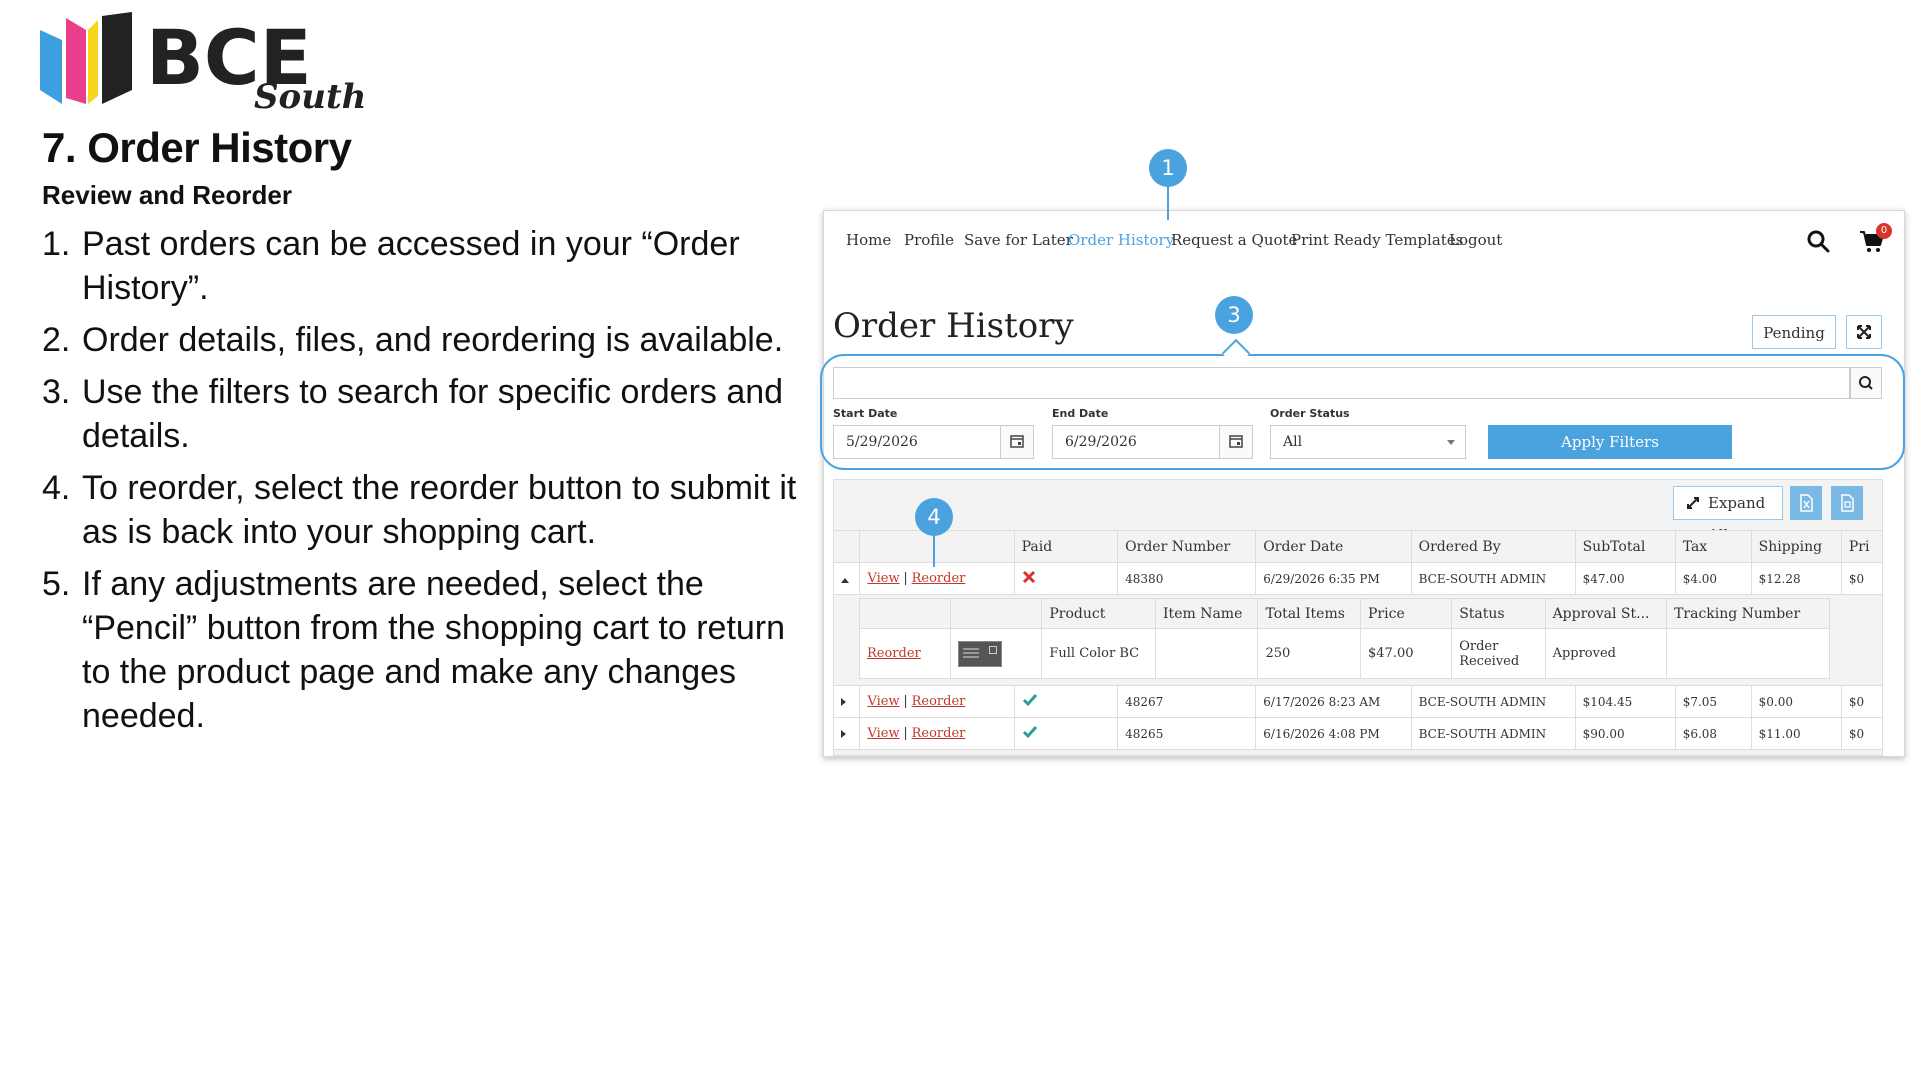 This screenshot has width=1920, height=1080. I want to click on order-date: 6/16/2026 4:08 PM, so click(1333, 733).